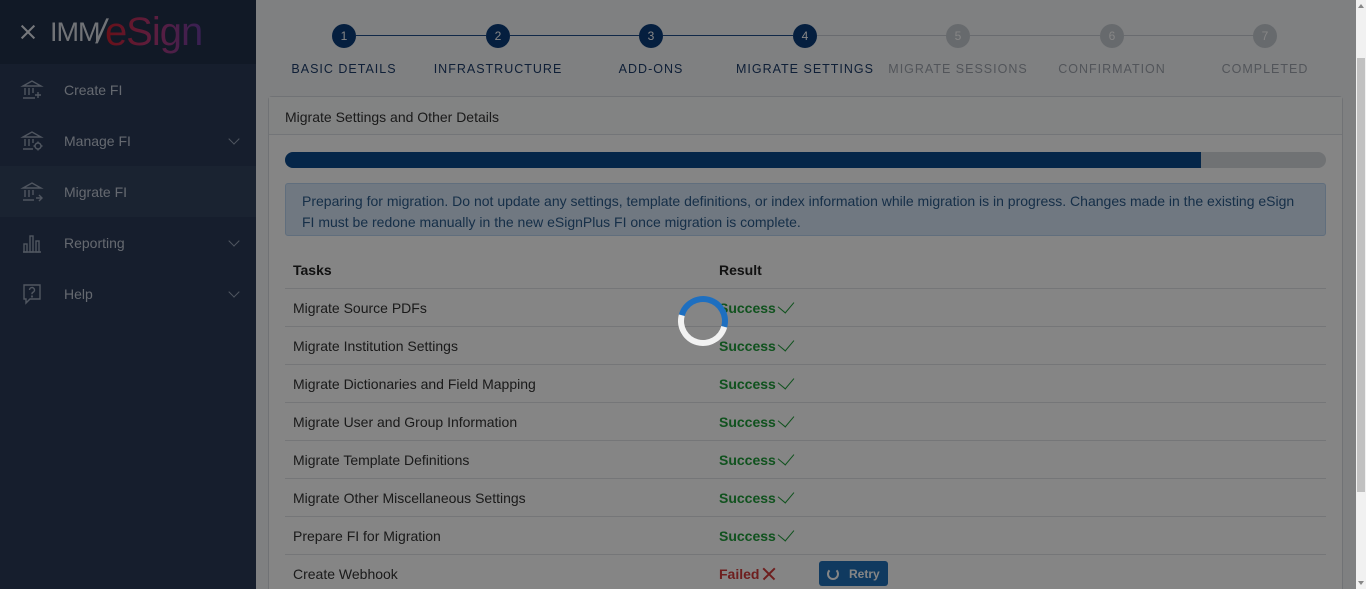 The height and width of the screenshot is (589, 1366). I want to click on scroll-down-arrow-icon, so click(1361, 583).